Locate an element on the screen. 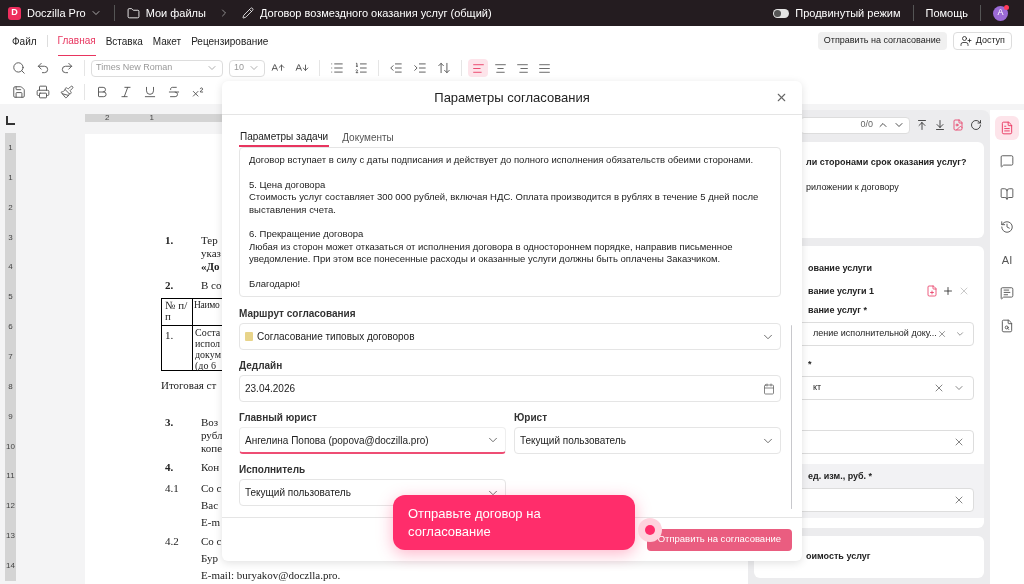 Image resolution: width=1024 pixels, height=584 pixels. clause-number: 3. is located at coordinates (170, 423).